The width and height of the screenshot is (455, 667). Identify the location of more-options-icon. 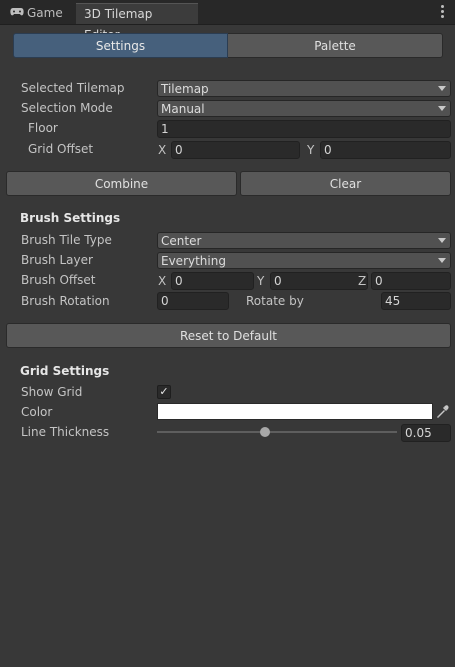
(442, 12).